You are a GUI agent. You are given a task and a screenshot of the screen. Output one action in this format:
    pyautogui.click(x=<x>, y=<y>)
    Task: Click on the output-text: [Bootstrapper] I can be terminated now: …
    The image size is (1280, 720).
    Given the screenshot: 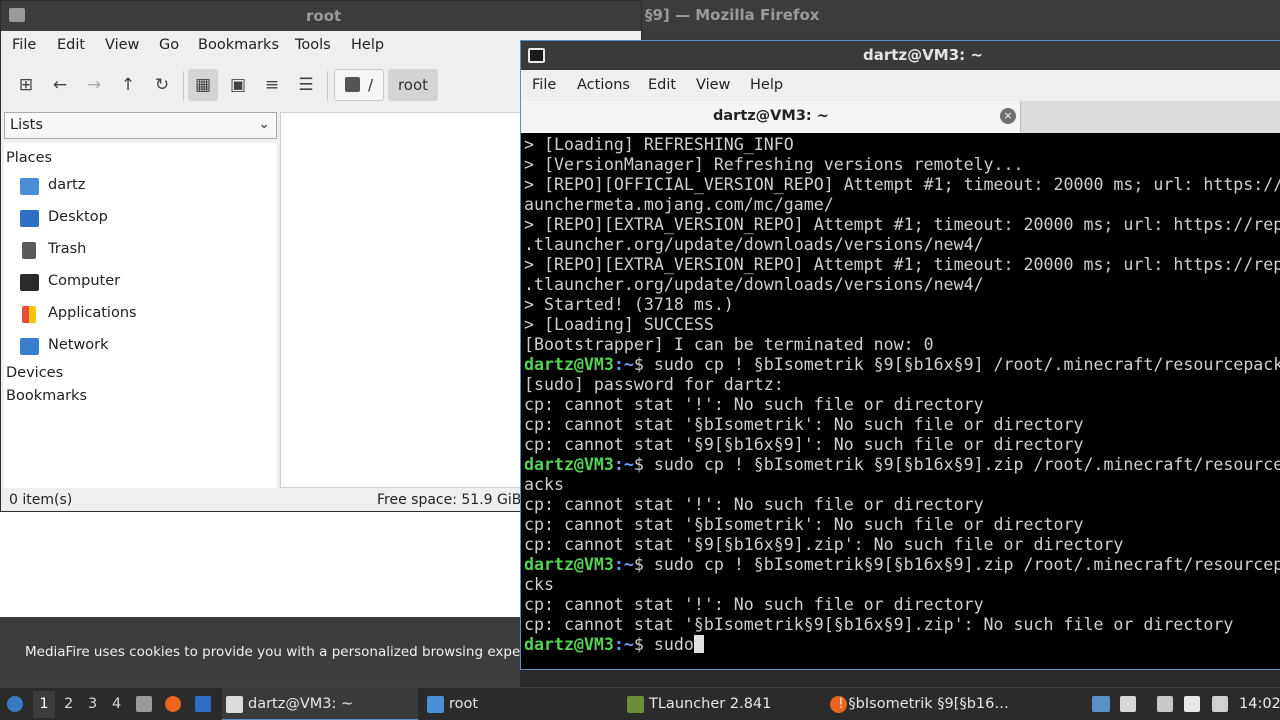 What is the action you would take?
    pyautogui.click(x=729, y=344)
    